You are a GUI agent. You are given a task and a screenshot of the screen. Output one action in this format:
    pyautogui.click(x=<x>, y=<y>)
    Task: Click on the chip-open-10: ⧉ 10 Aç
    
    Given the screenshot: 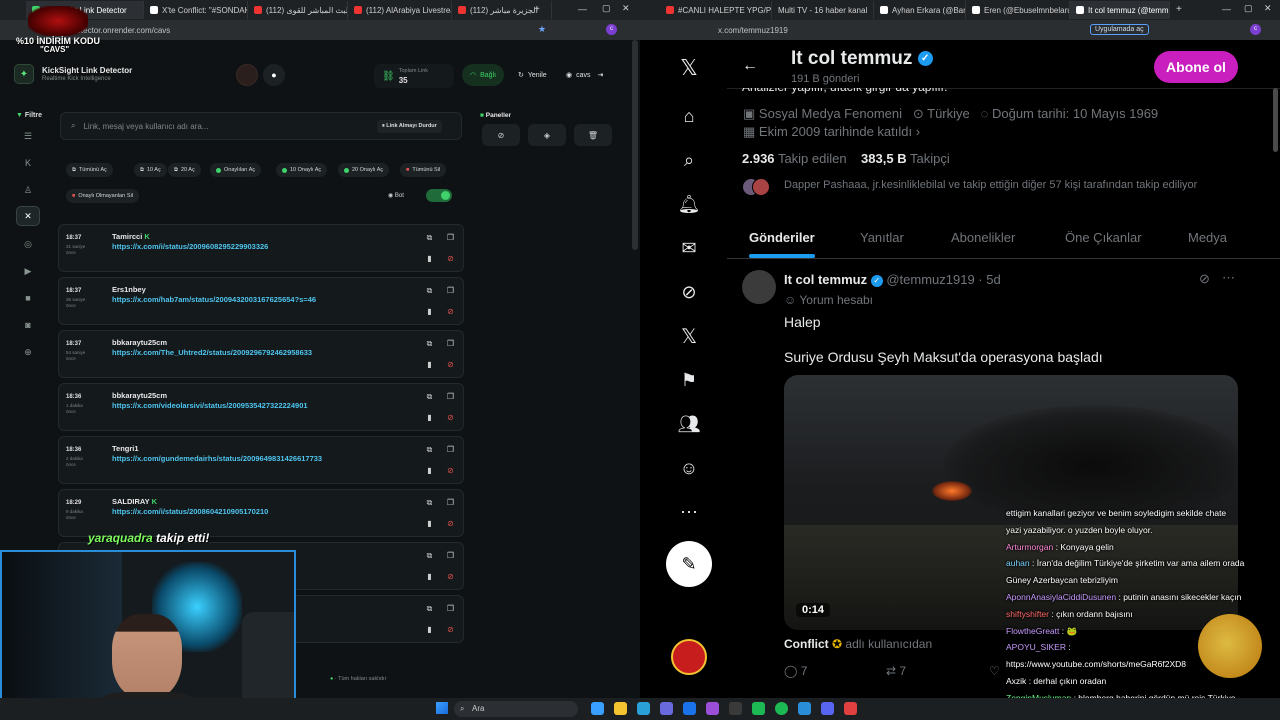 What is the action you would take?
    pyautogui.click(x=150, y=170)
    